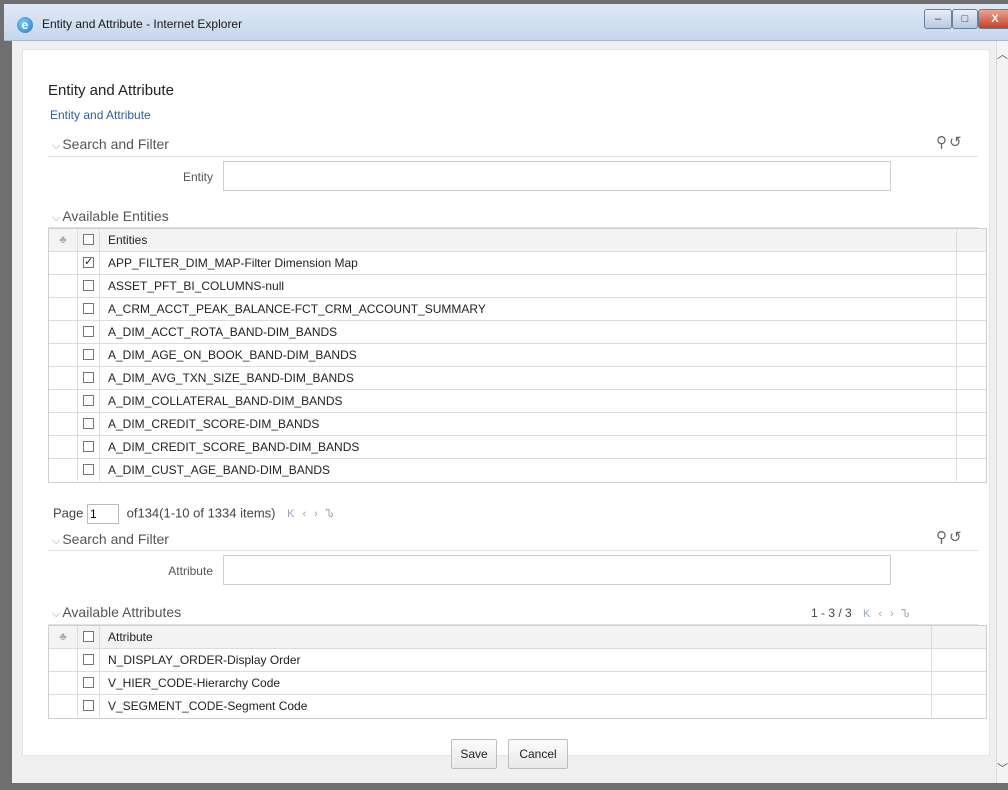 Image resolution: width=1008 pixels, height=790 pixels. What do you see at coordinates (100, 115) in the screenshot?
I see `breadcrumb: Entity and Attribute` at bounding box center [100, 115].